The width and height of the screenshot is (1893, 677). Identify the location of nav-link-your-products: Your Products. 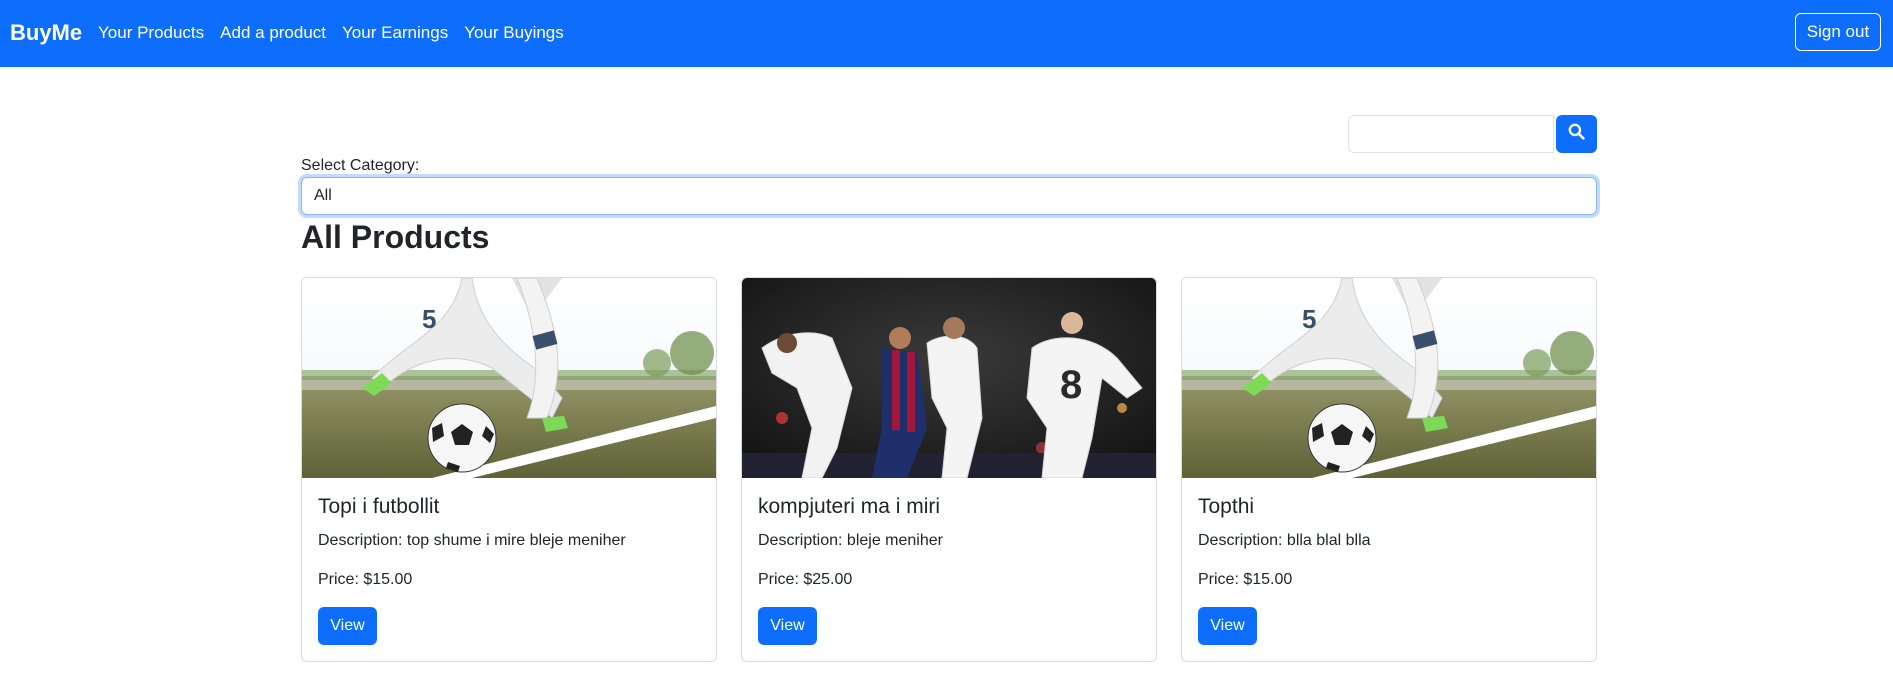
(151, 33).